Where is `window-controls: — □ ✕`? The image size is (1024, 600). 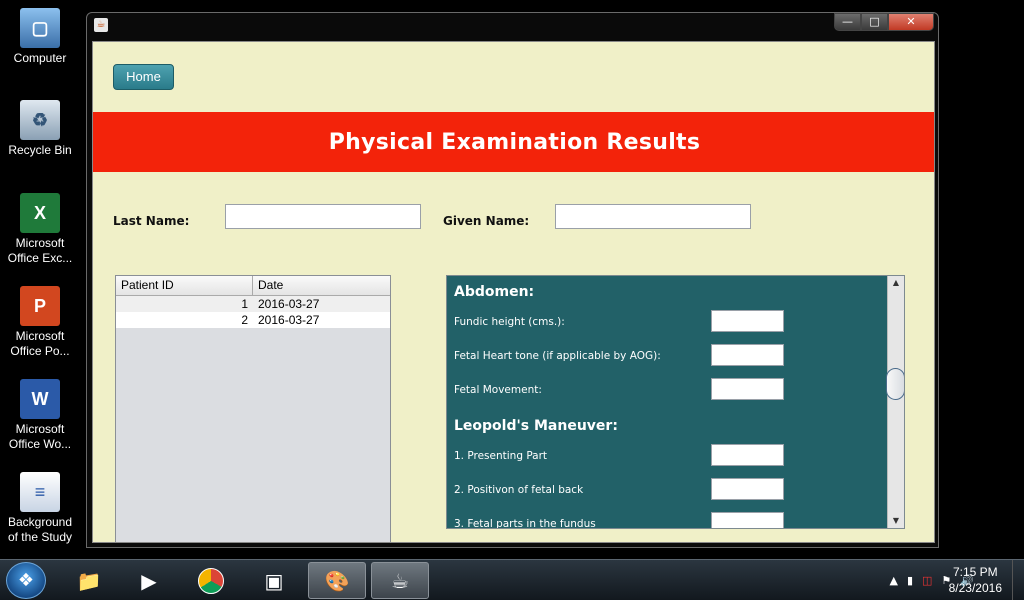
window-controls: — □ ✕ is located at coordinates (884, 22).